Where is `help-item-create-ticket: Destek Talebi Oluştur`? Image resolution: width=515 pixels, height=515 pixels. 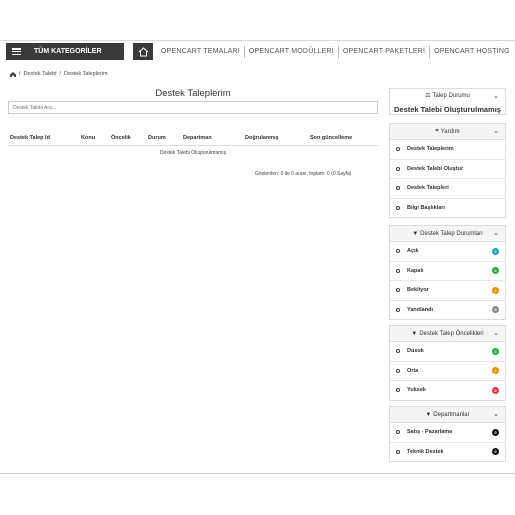
help-item-create-ticket: Destek Talebi Oluştur is located at coordinates (447, 169).